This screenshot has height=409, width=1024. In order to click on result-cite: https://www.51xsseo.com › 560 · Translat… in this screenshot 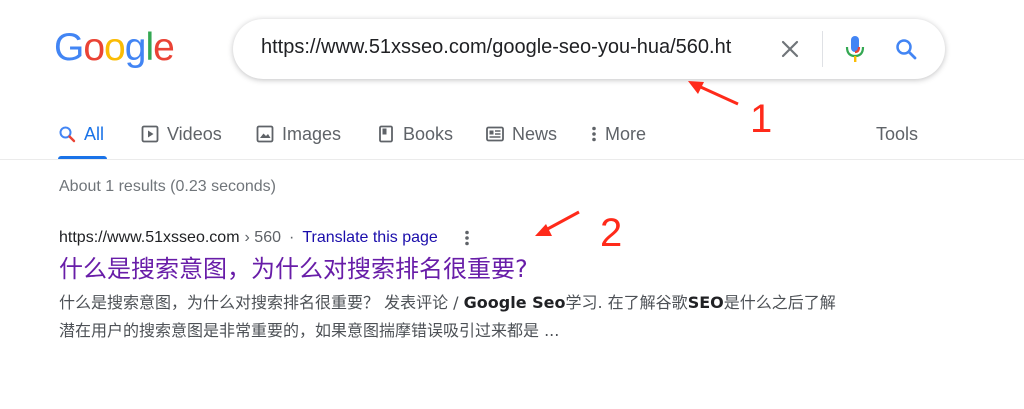, I will do `click(459, 238)`.